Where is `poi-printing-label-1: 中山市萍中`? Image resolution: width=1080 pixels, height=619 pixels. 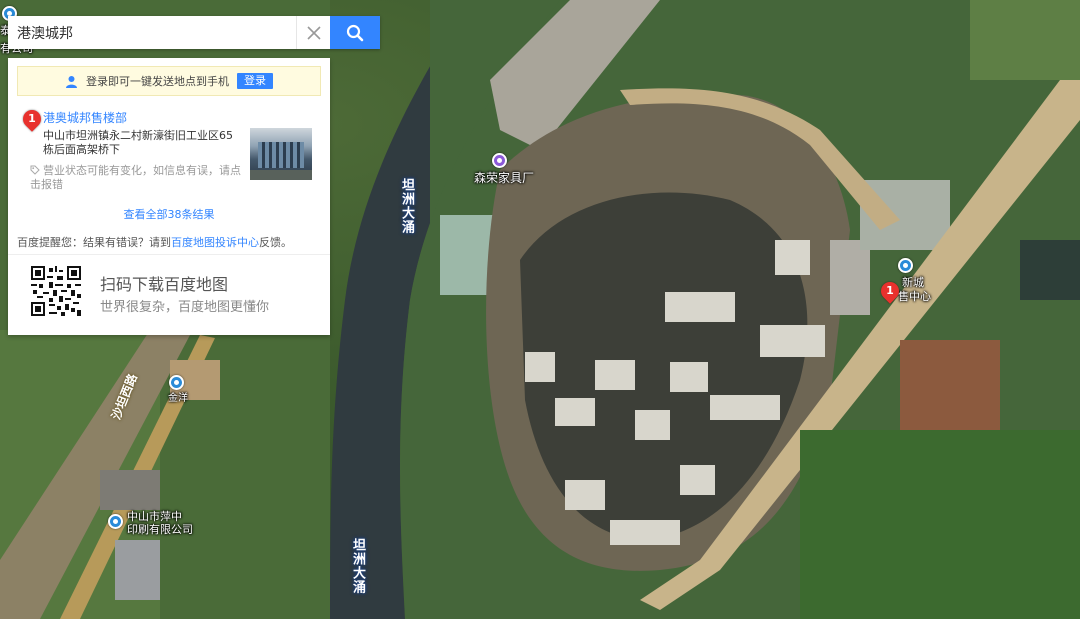 poi-printing-label-1: 中山市萍中 is located at coordinates (154, 516).